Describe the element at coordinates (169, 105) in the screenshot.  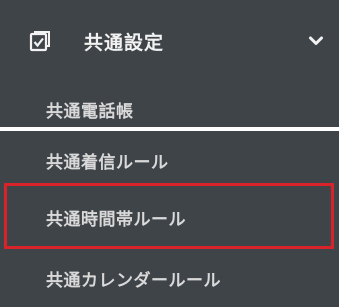
I see `menu-item-common-phonebook: 共通電話帳` at that location.